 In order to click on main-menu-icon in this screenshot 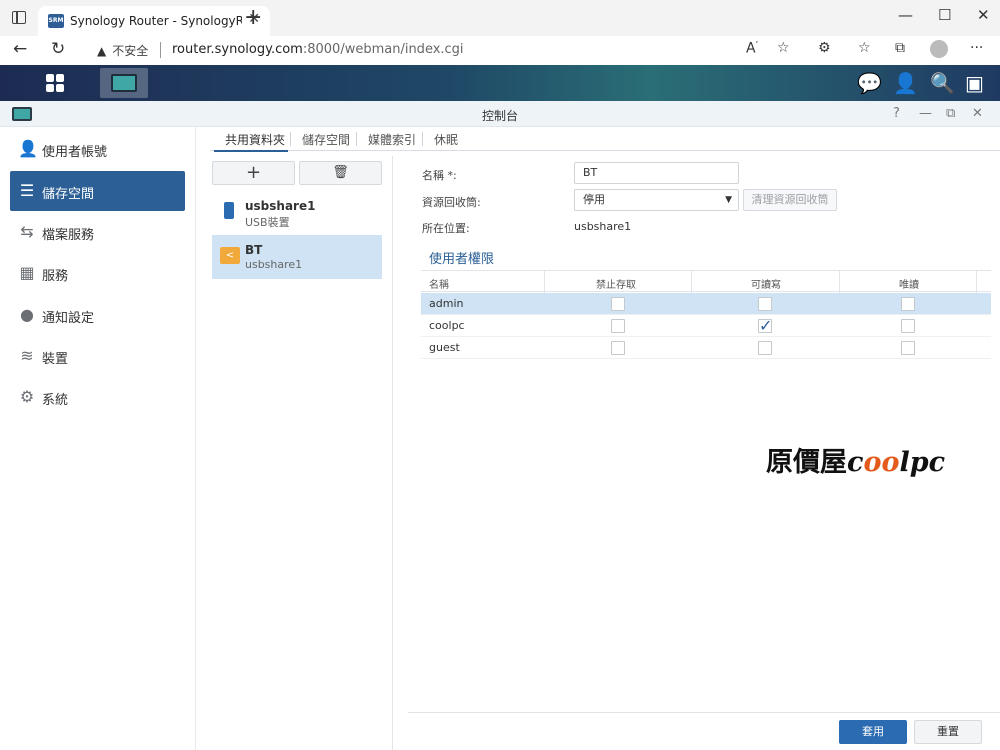, I will do `click(55, 83)`.